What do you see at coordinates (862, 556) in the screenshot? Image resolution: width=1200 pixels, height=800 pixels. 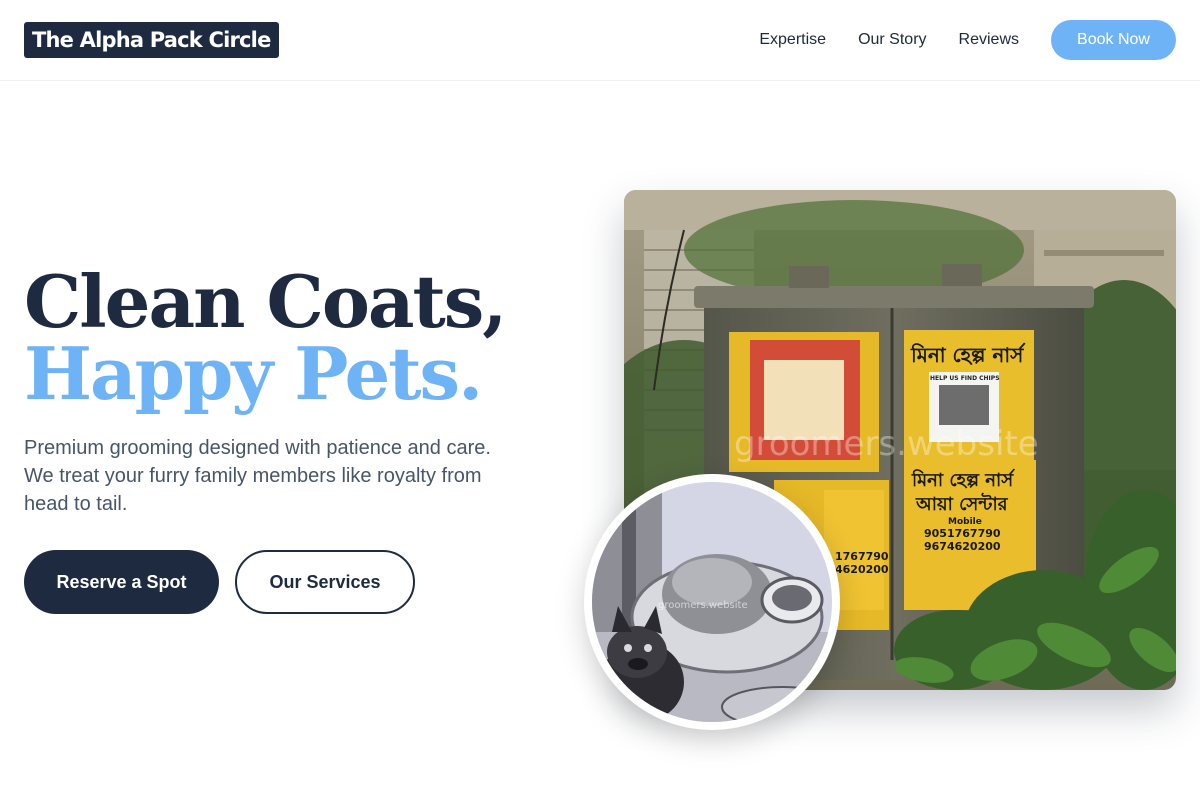 I see `svg-text: 1767790` at bounding box center [862, 556].